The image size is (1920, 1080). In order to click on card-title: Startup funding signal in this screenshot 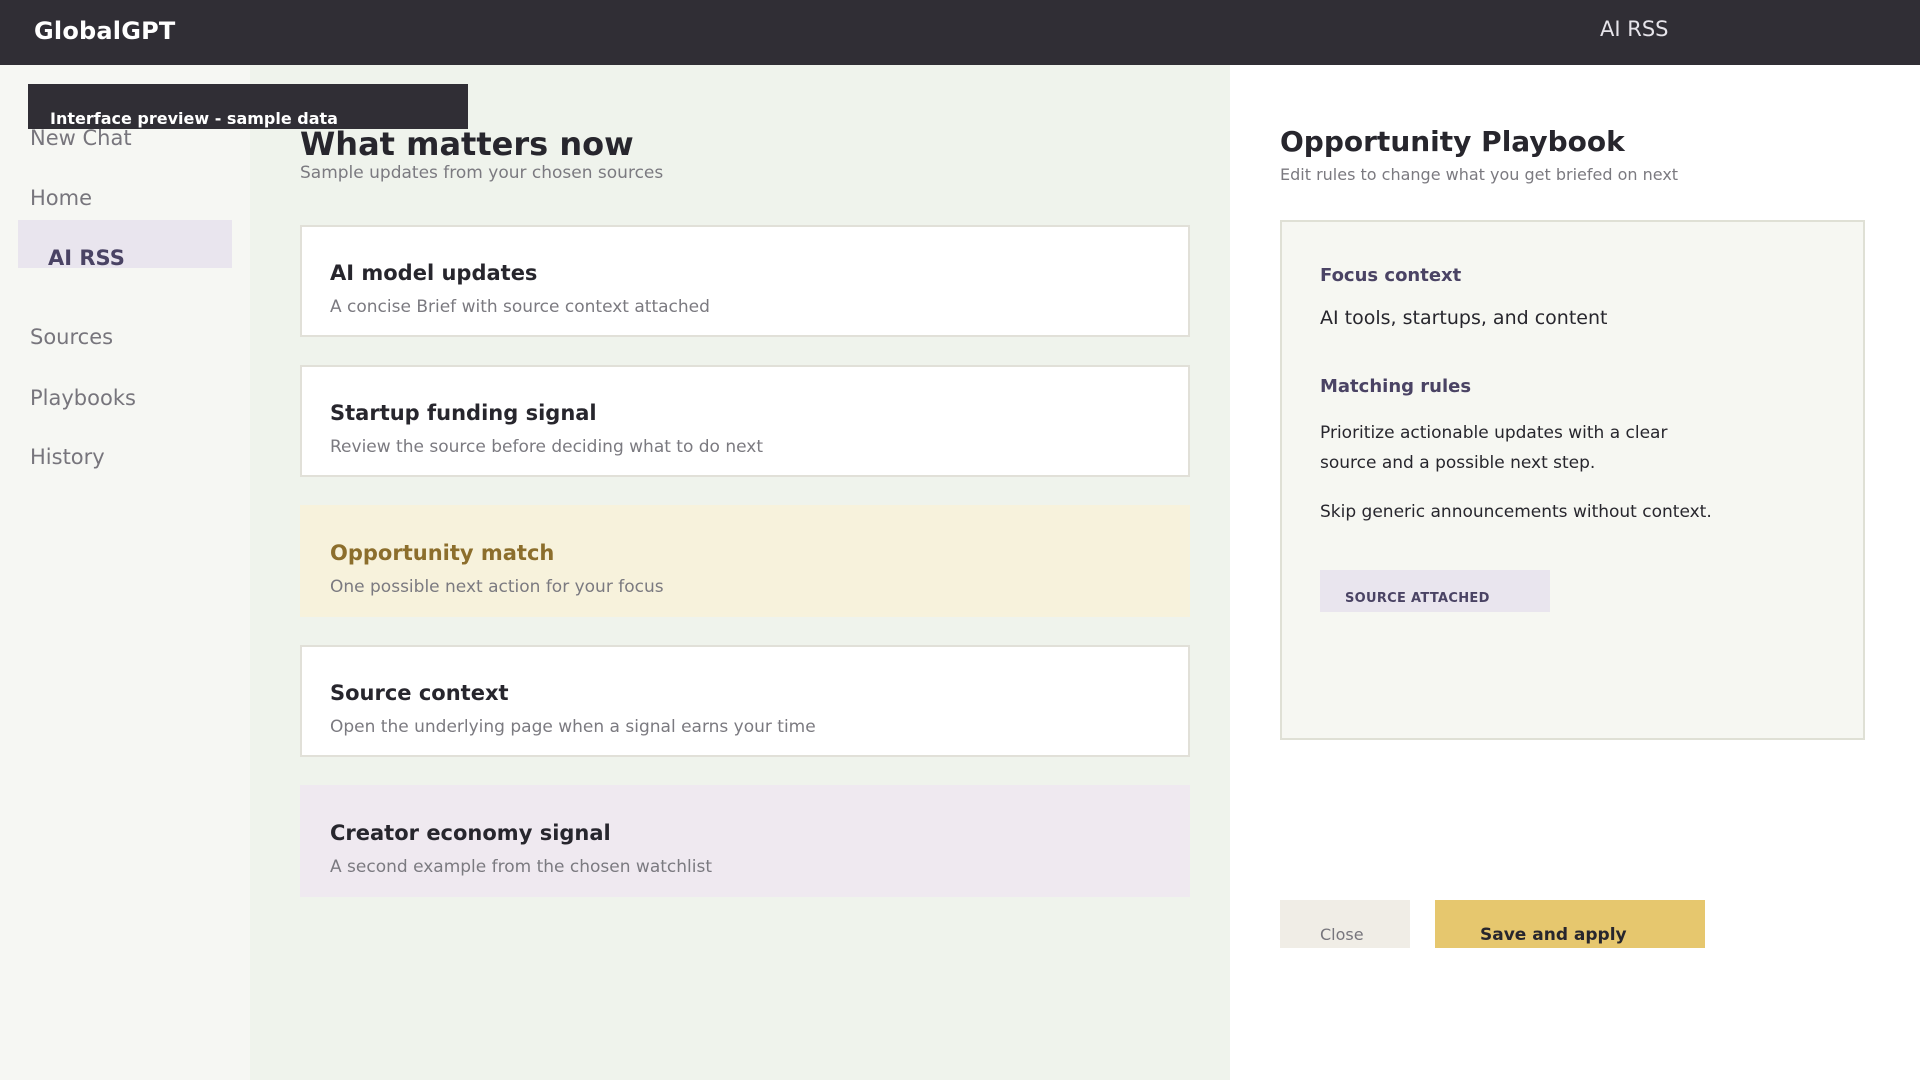, I will do `click(463, 413)`.